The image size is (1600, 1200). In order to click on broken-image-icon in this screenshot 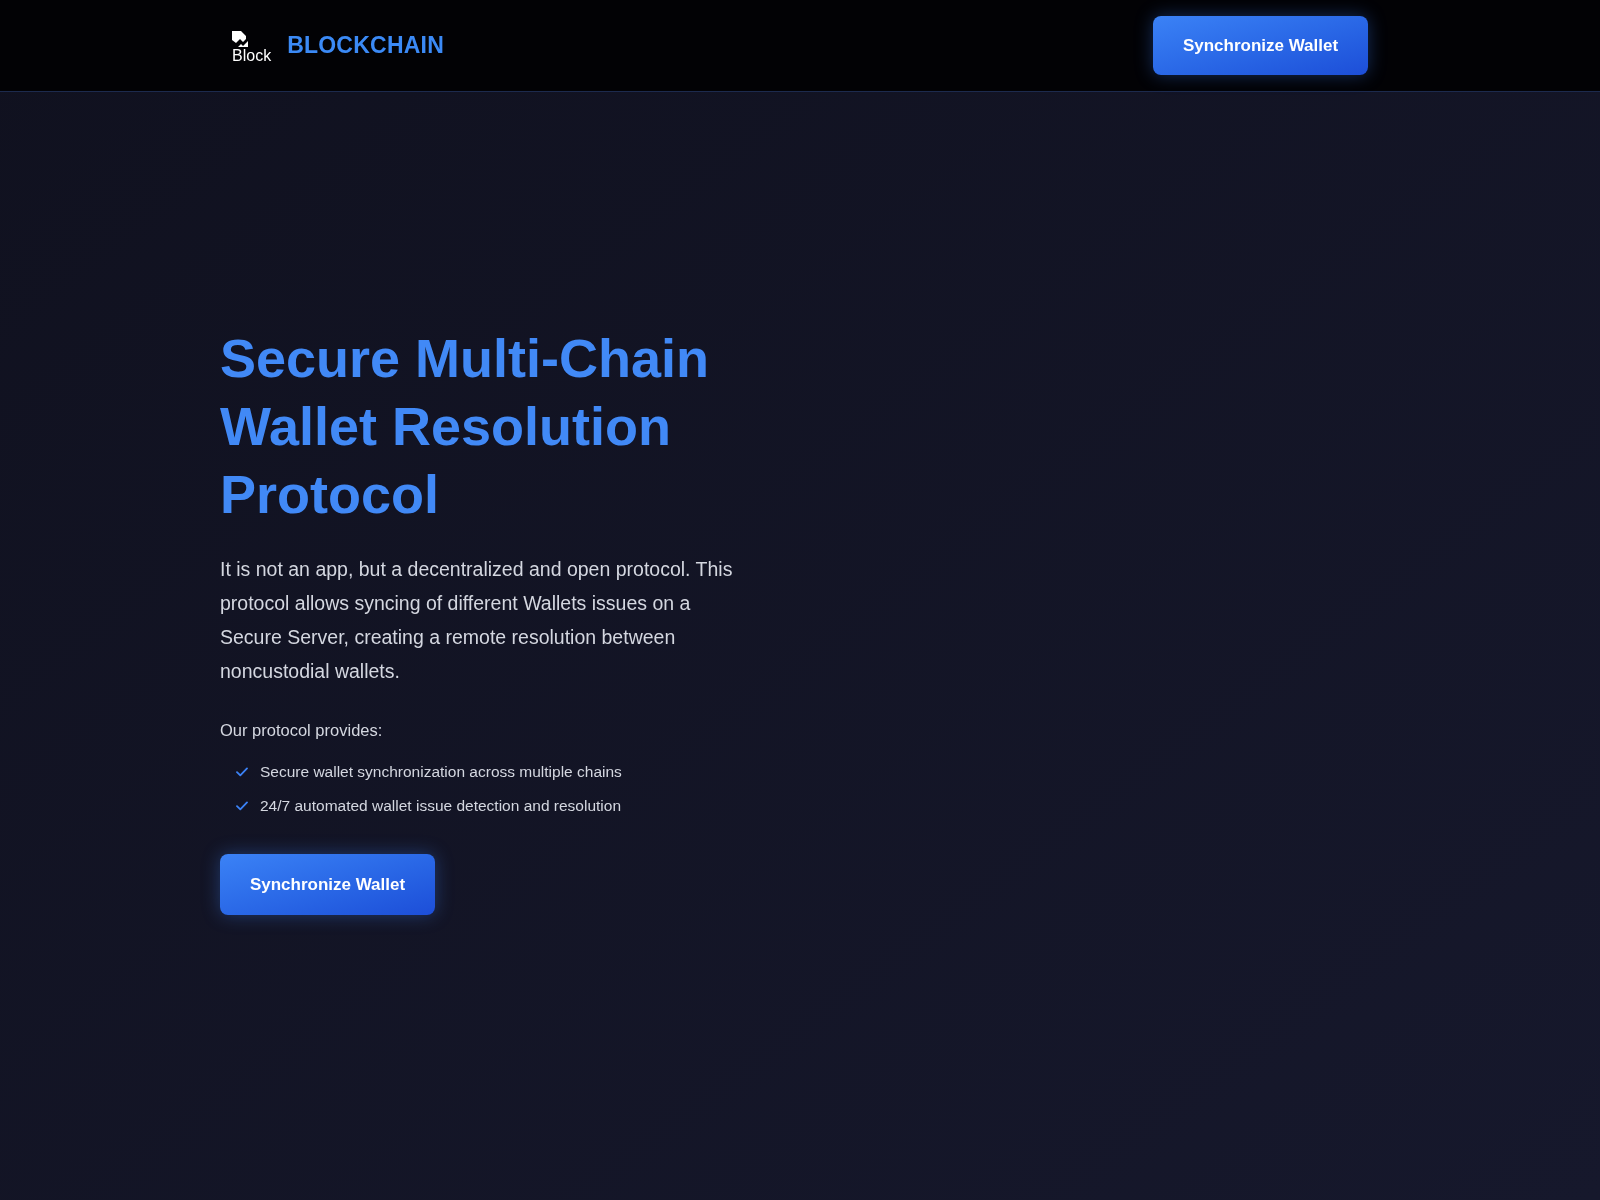, I will do `click(240, 38)`.